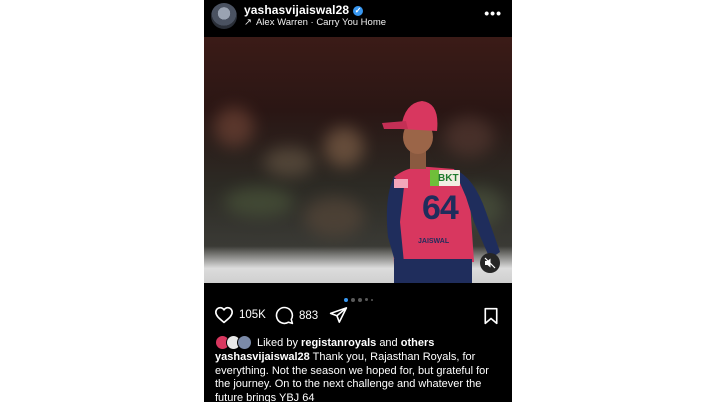  Describe the element at coordinates (388, 342) in the screenshot. I see `liked-by-and: and` at that location.